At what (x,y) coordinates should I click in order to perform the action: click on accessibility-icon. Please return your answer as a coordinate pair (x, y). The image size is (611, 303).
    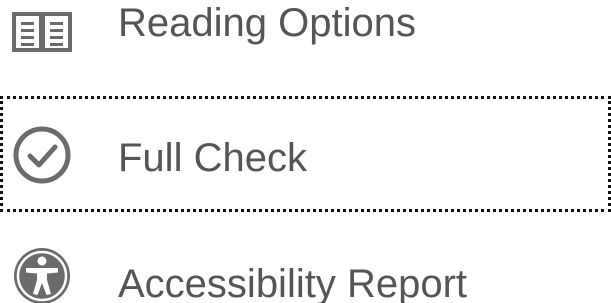
    Looking at the image, I should click on (42, 273).